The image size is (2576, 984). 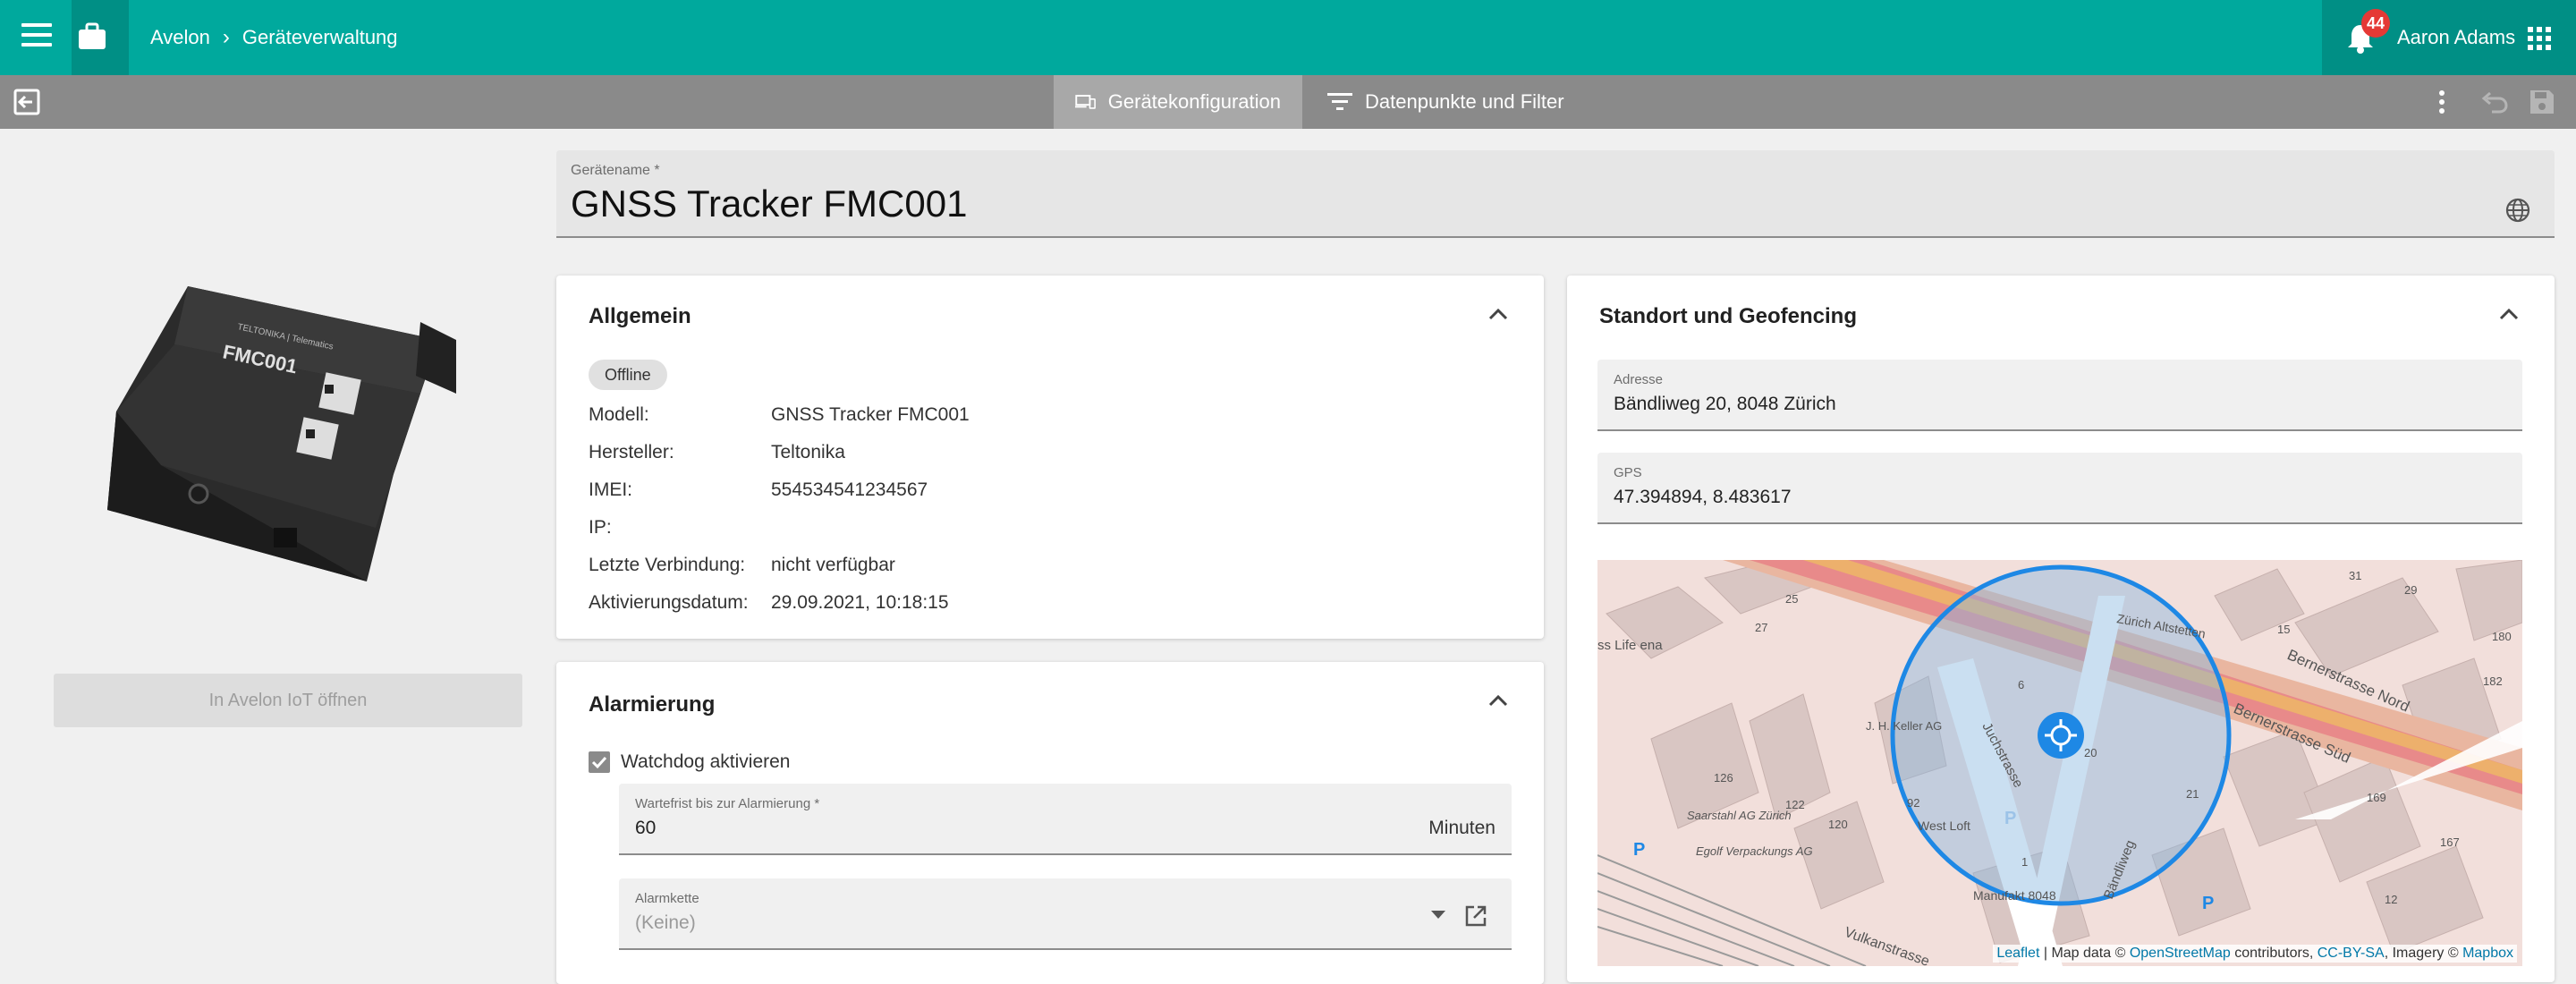 What do you see at coordinates (849, 490) in the screenshot?
I see `info-value: 554534541234567` at bounding box center [849, 490].